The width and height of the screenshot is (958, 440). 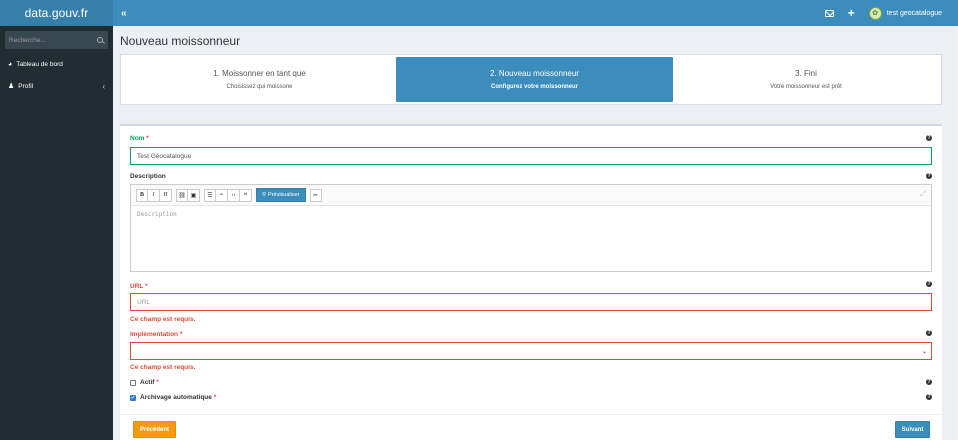 I want to click on url-label: URL *, so click(x=139, y=286).